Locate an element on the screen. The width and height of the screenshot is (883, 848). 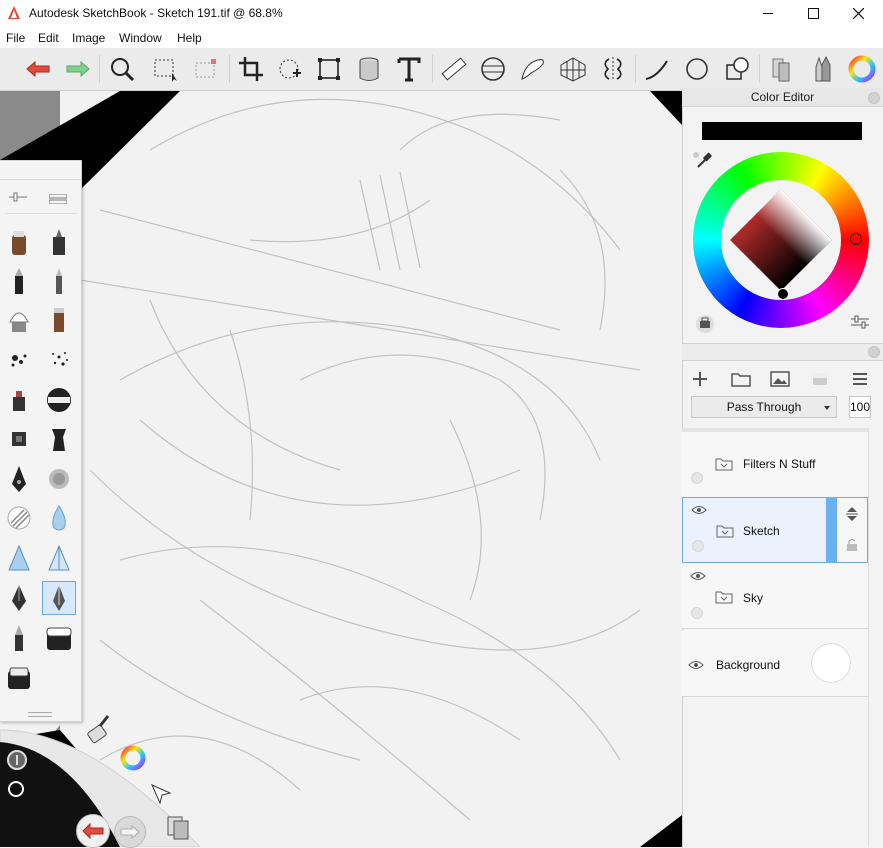
nib-pen-brush-icon is located at coordinates (19, 479).